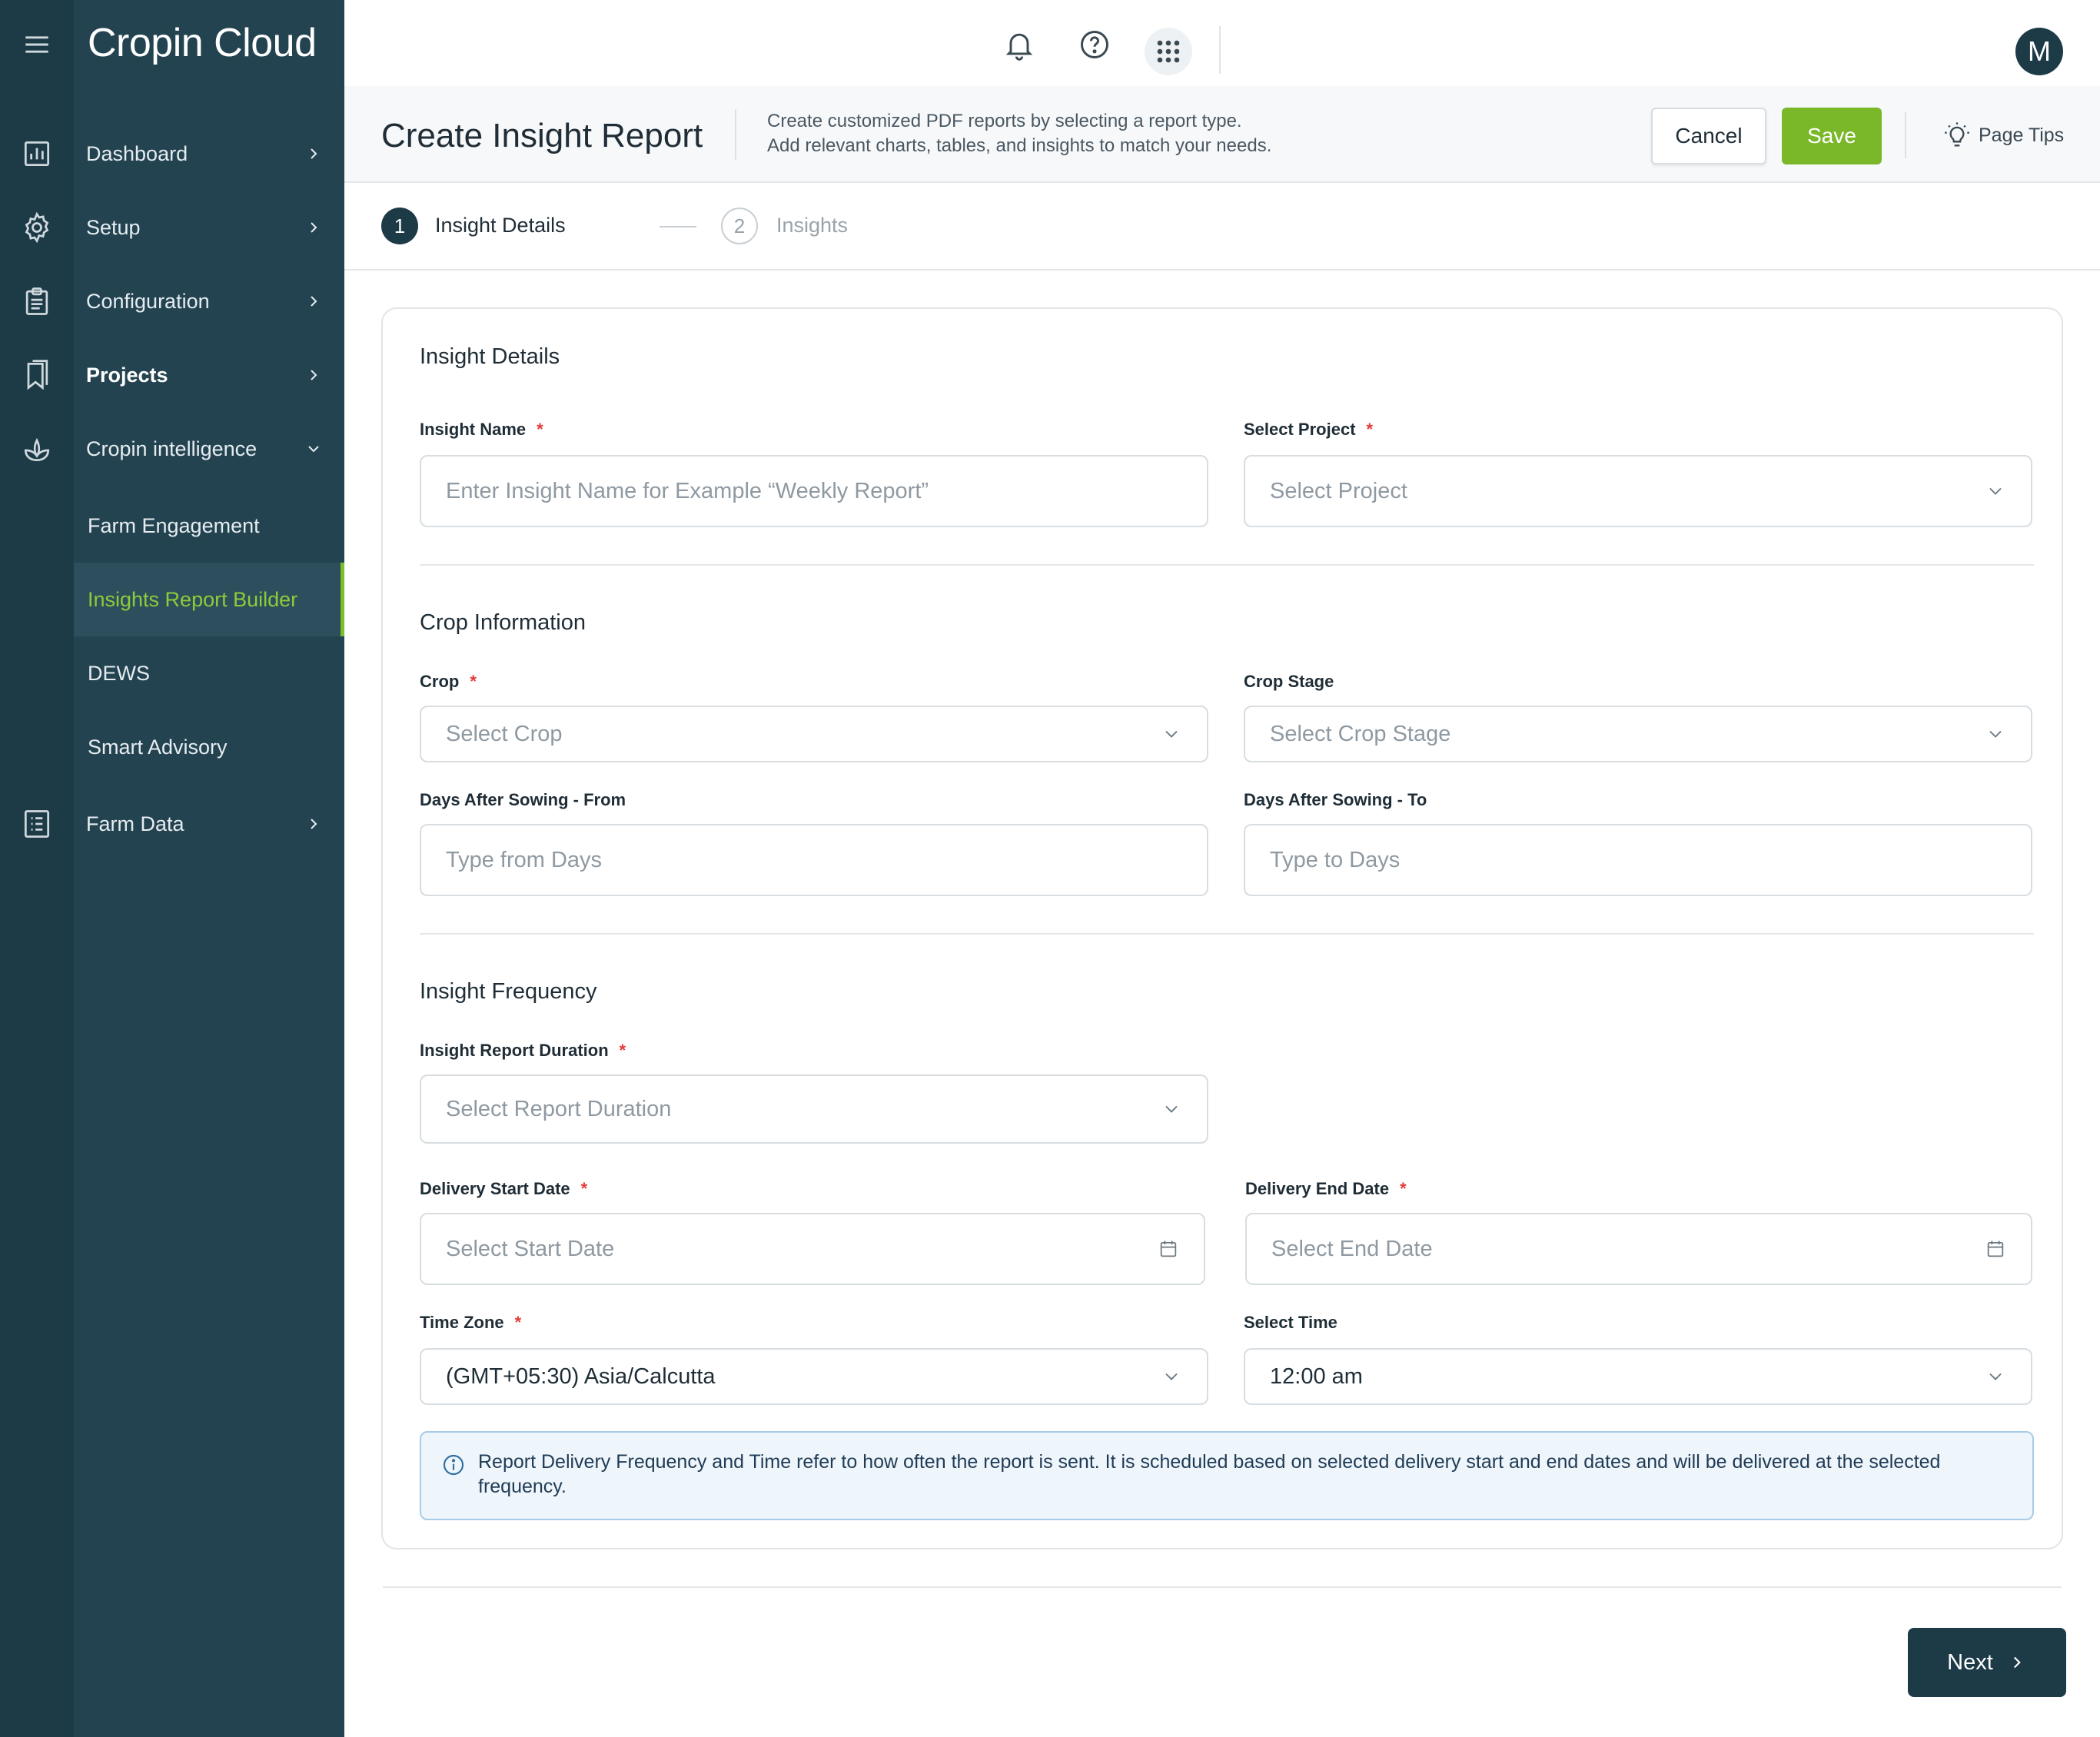  Describe the element at coordinates (1905, 135) in the screenshot. I see `header-divider` at that location.